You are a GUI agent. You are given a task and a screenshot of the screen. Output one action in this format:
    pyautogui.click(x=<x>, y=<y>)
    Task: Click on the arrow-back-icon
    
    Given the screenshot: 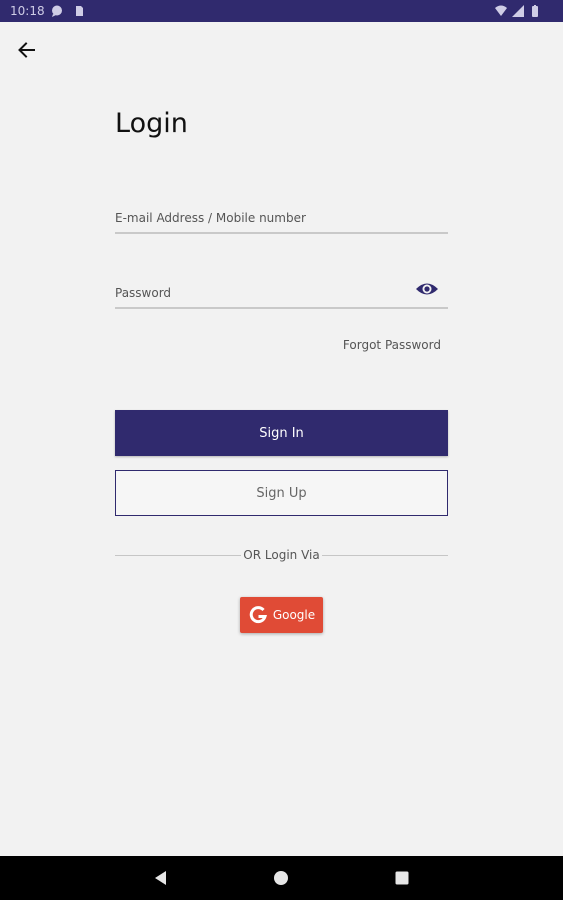 What is the action you would take?
    pyautogui.click(x=27, y=54)
    